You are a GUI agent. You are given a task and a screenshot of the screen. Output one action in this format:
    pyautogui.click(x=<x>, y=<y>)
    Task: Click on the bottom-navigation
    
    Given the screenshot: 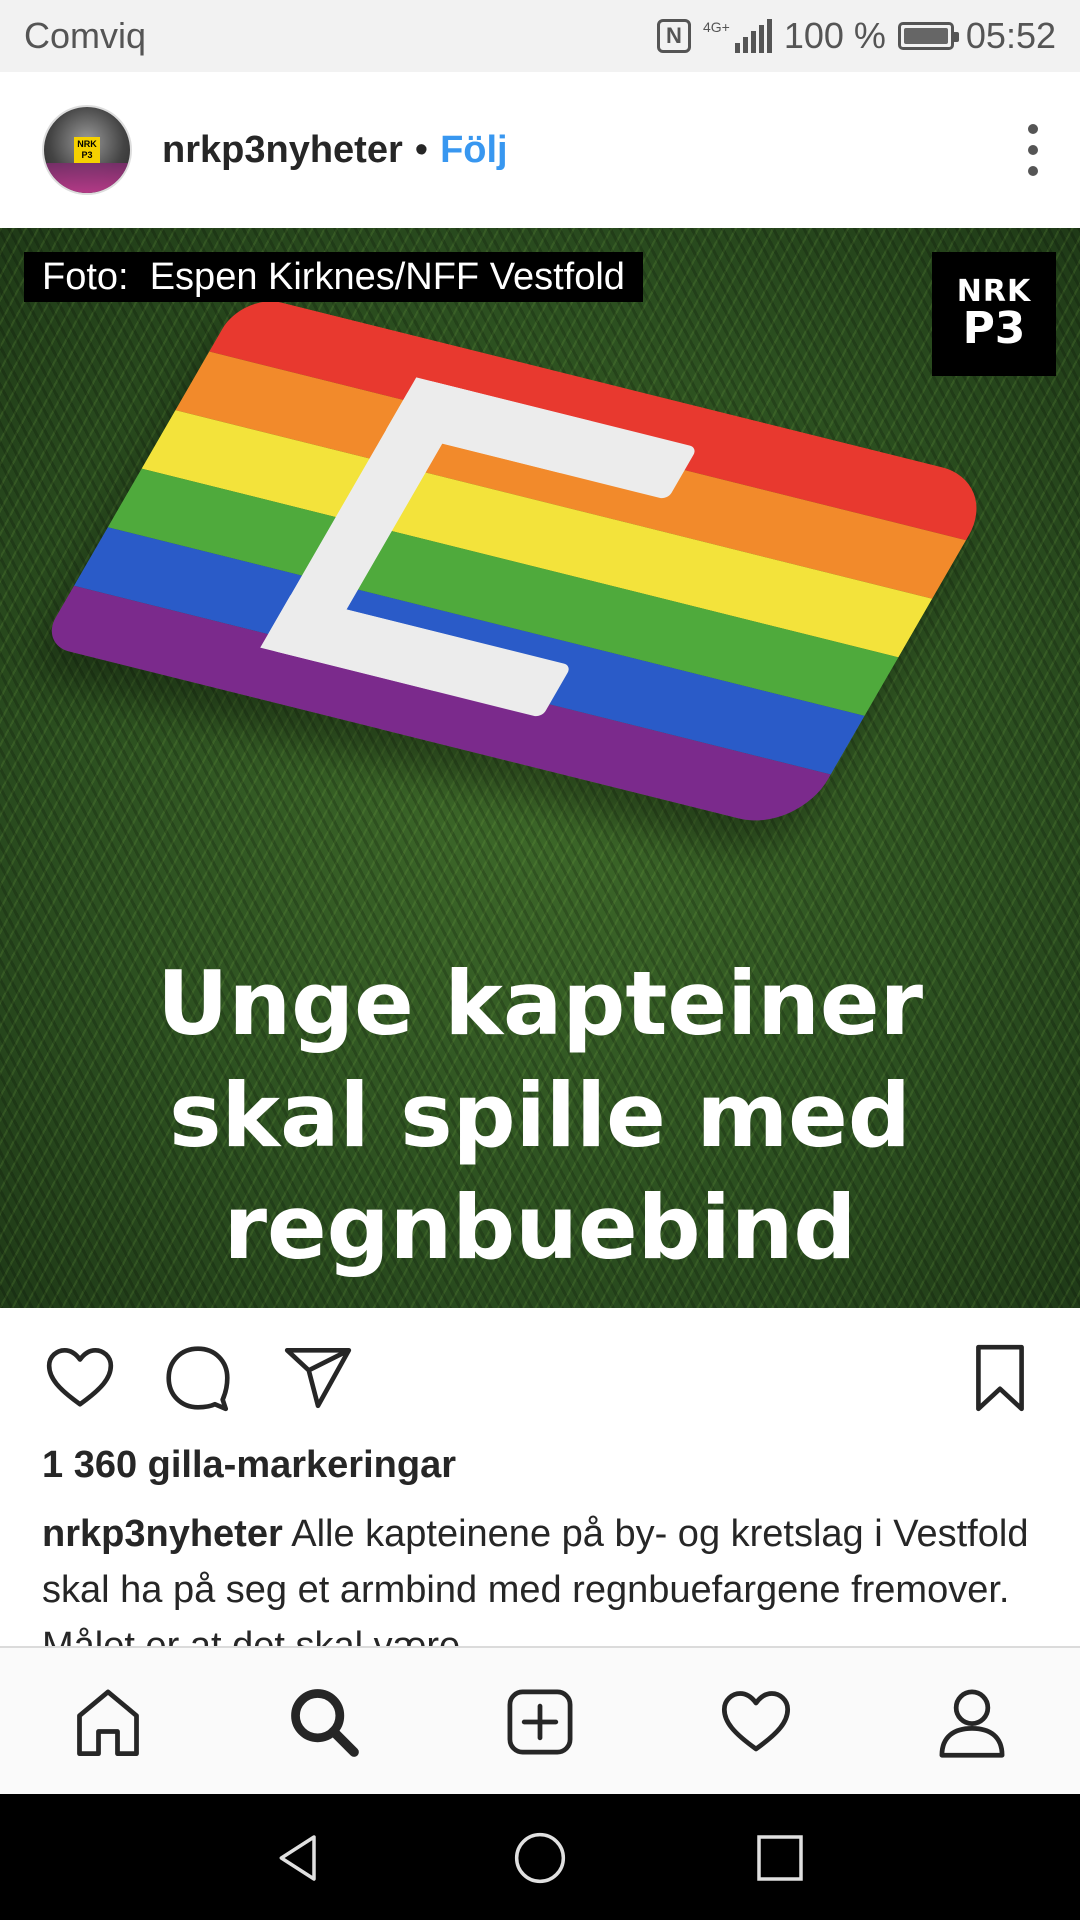 What is the action you would take?
    pyautogui.click(x=540, y=1720)
    